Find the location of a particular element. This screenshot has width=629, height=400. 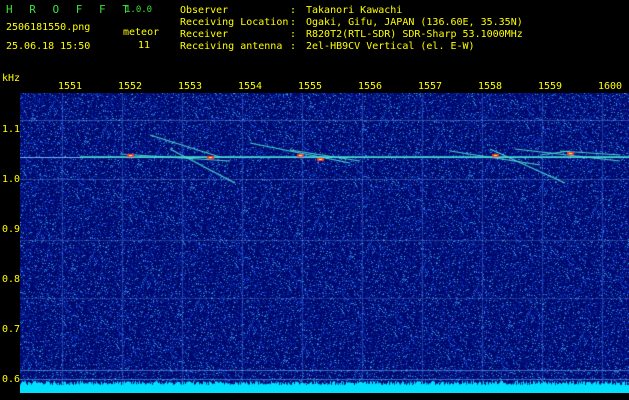

meteor-count: 11 is located at coordinates (144, 45).